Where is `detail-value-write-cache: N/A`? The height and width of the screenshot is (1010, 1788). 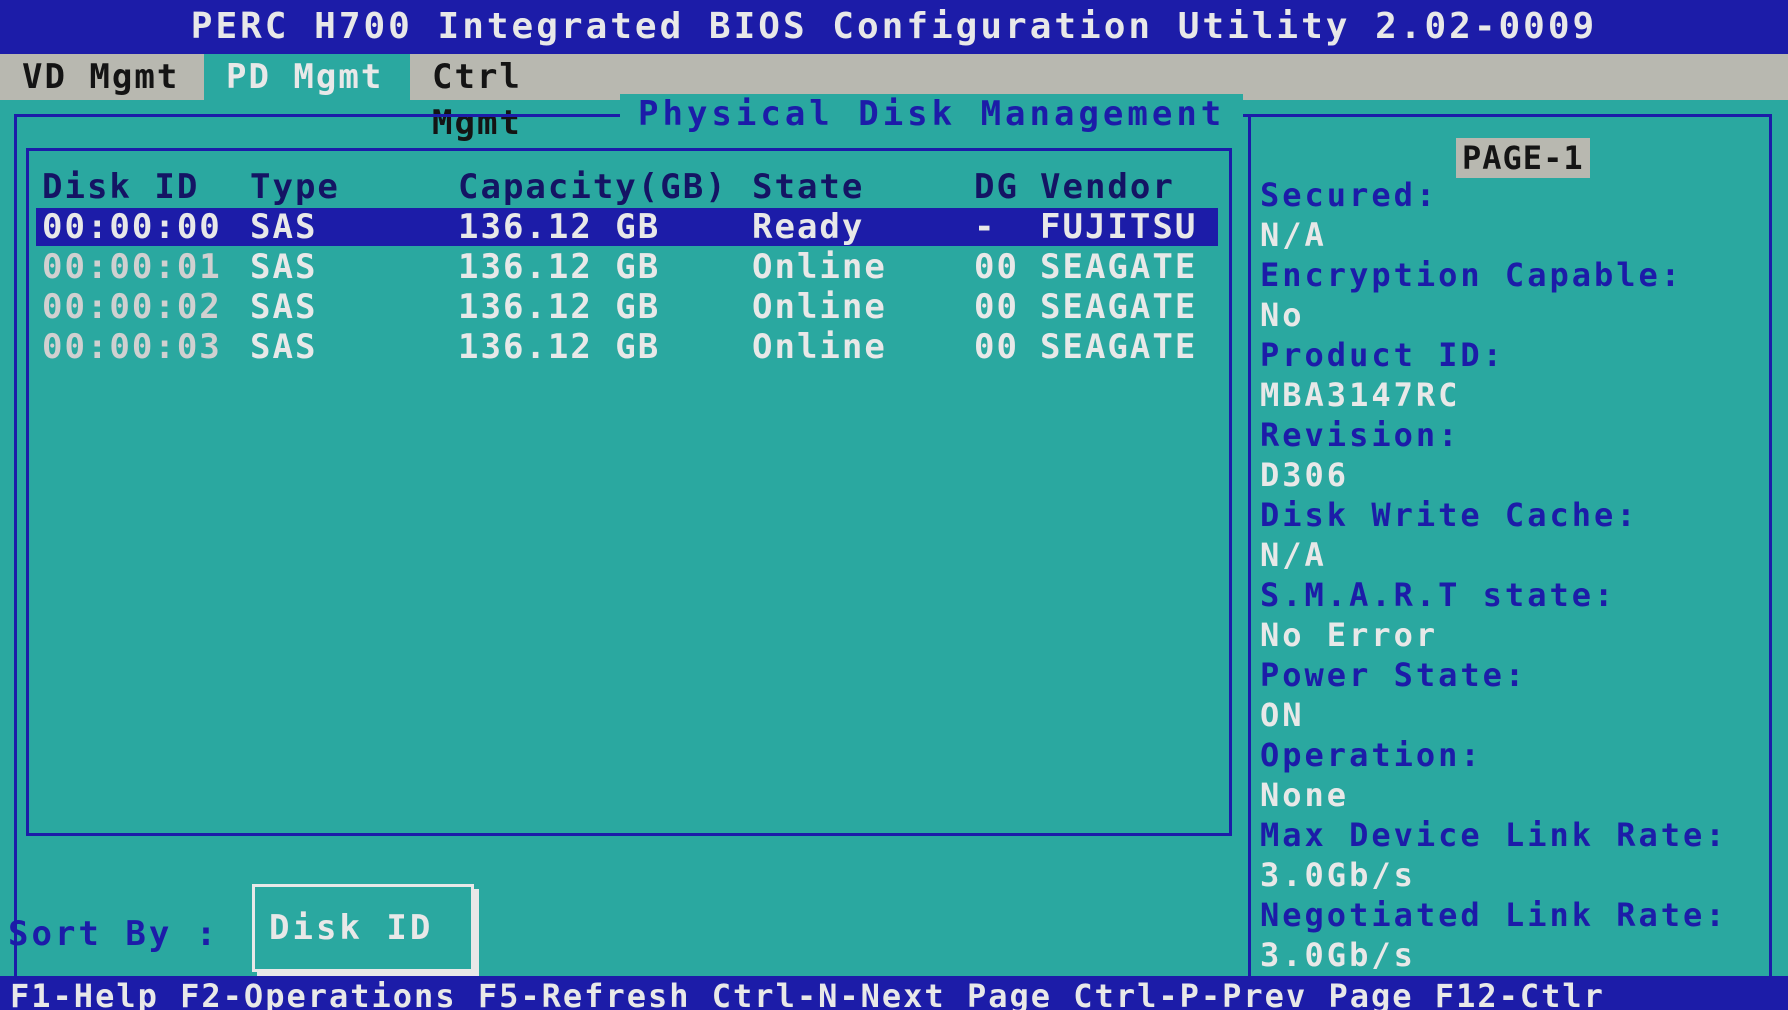
detail-value-write-cache: N/A is located at coordinates (1293, 555).